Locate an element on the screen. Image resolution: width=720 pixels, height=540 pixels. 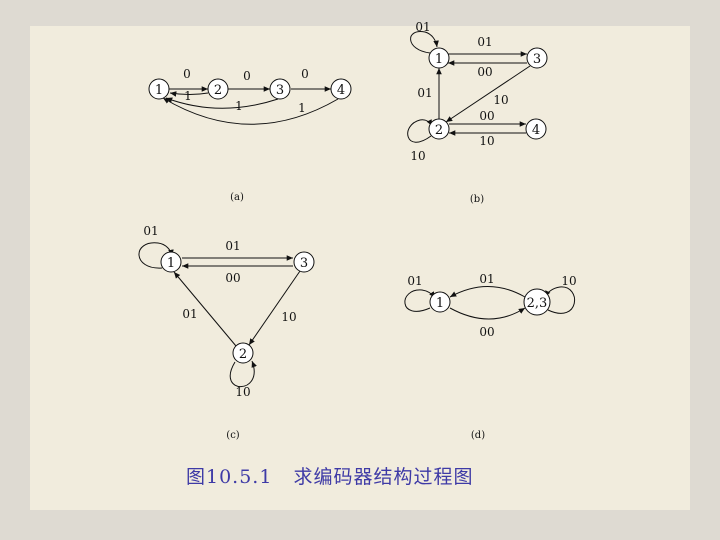
node-d-1: 1 is located at coordinates (440, 302).